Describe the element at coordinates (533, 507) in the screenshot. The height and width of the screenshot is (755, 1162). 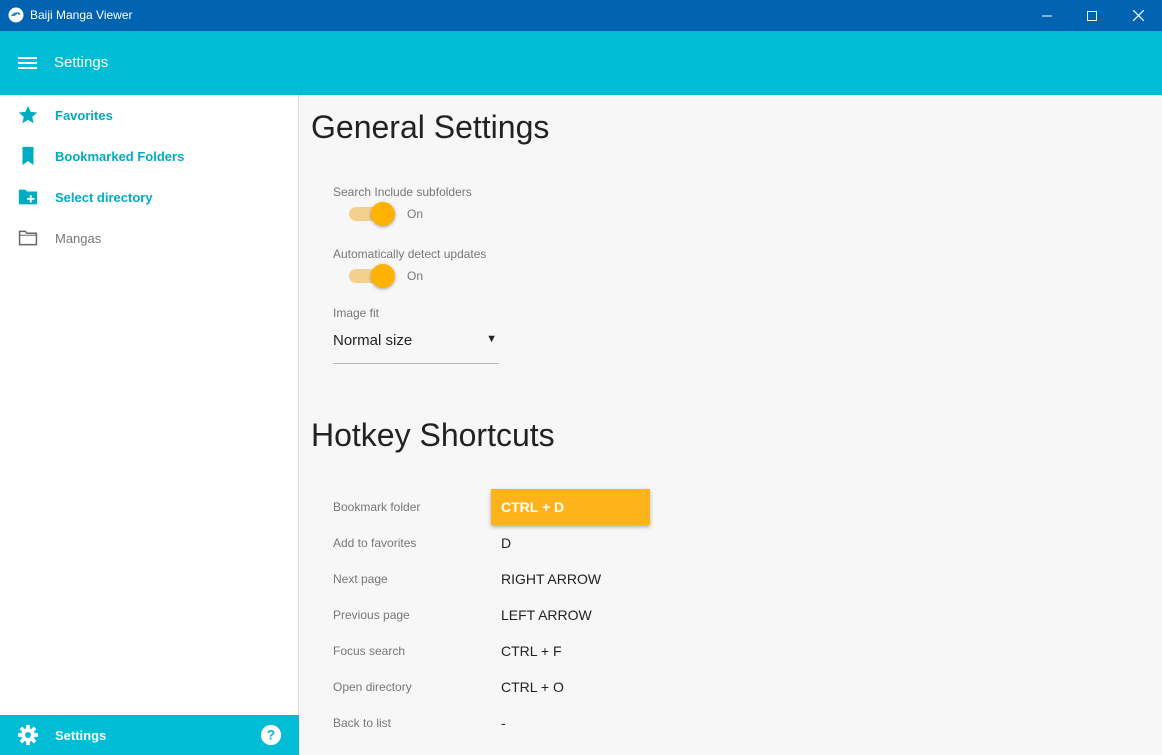
I see `hotkey-value: CTRL + D` at that location.